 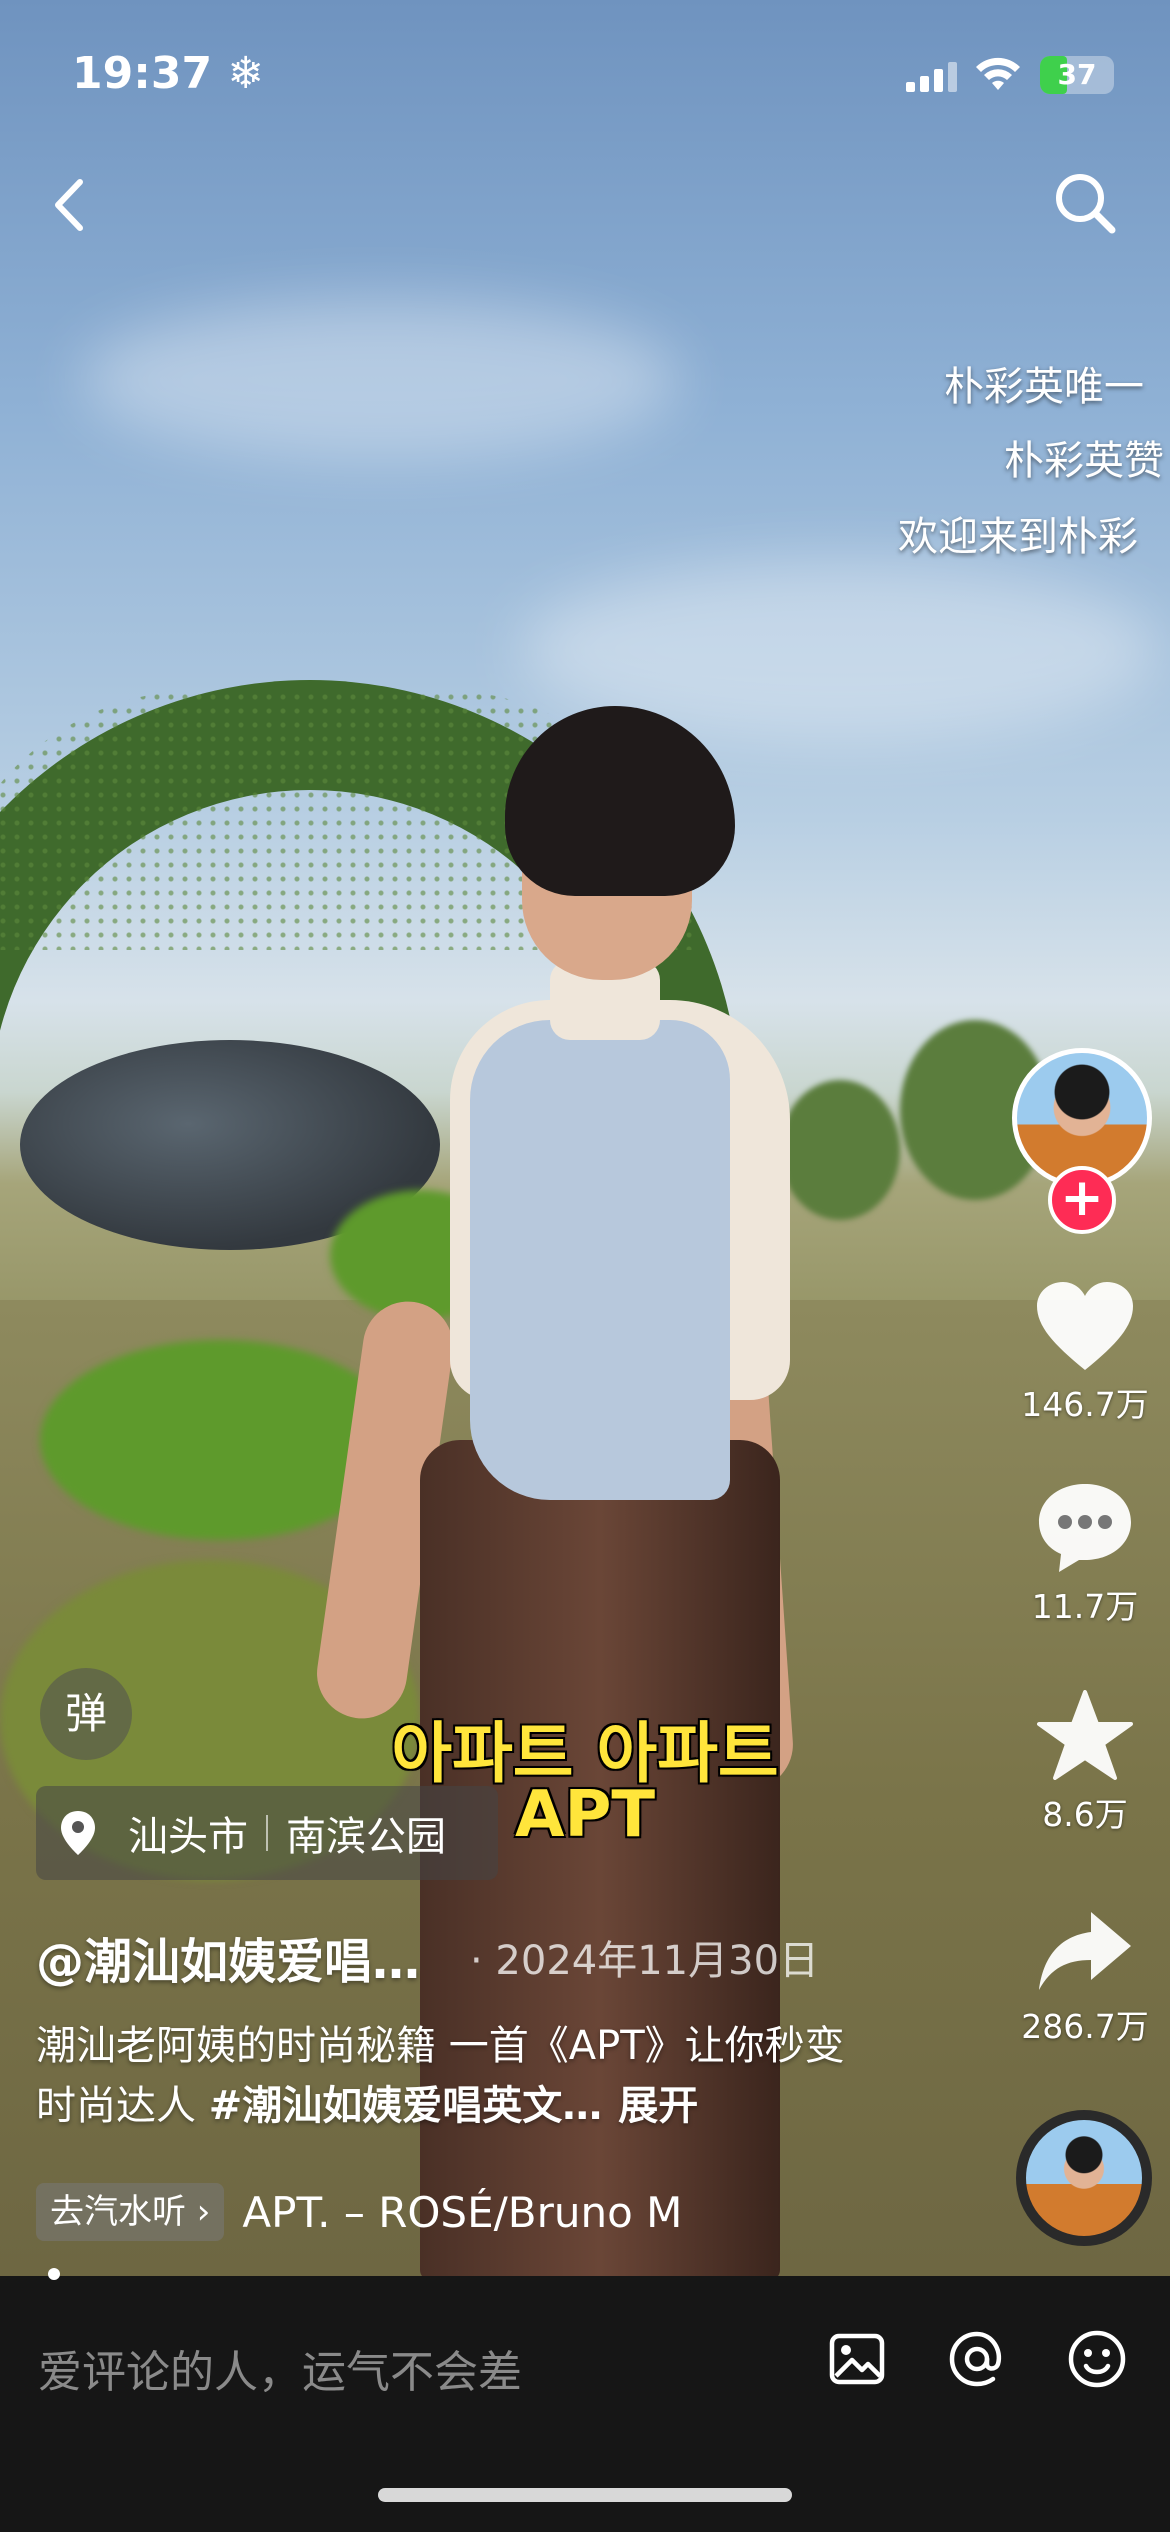 What do you see at coordinates (366, 1837) in the screenshot?
I see `location-place: 南滨公园` at bounding box center [366, 1837].